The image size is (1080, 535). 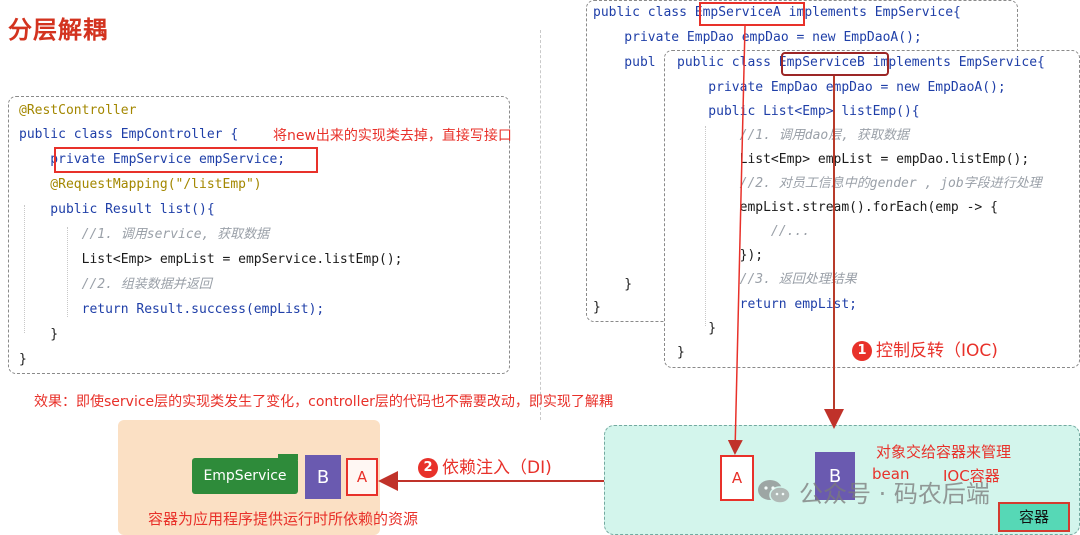 I want to click on service-b-field: private EmpDao empDao = new EmpDaoA();, so click(x=841, y=87).